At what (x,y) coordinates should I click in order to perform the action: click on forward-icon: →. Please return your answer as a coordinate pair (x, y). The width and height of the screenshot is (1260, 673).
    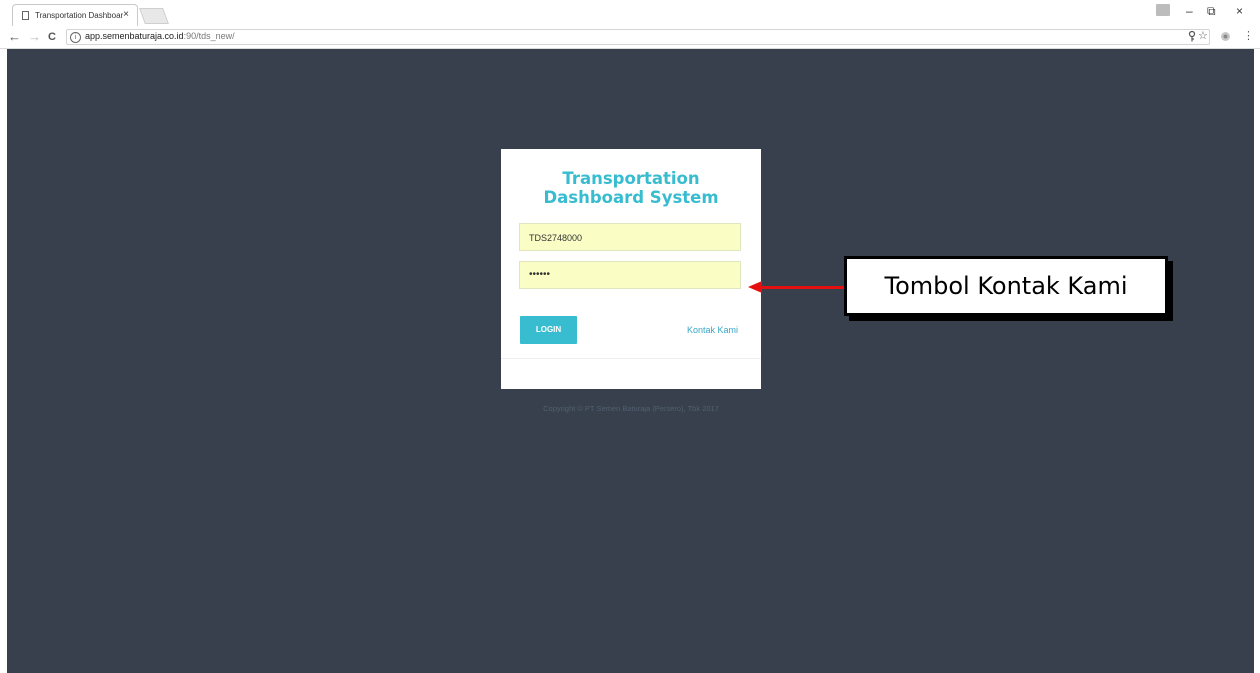
    Looking at the image, I should click on (34, 36).